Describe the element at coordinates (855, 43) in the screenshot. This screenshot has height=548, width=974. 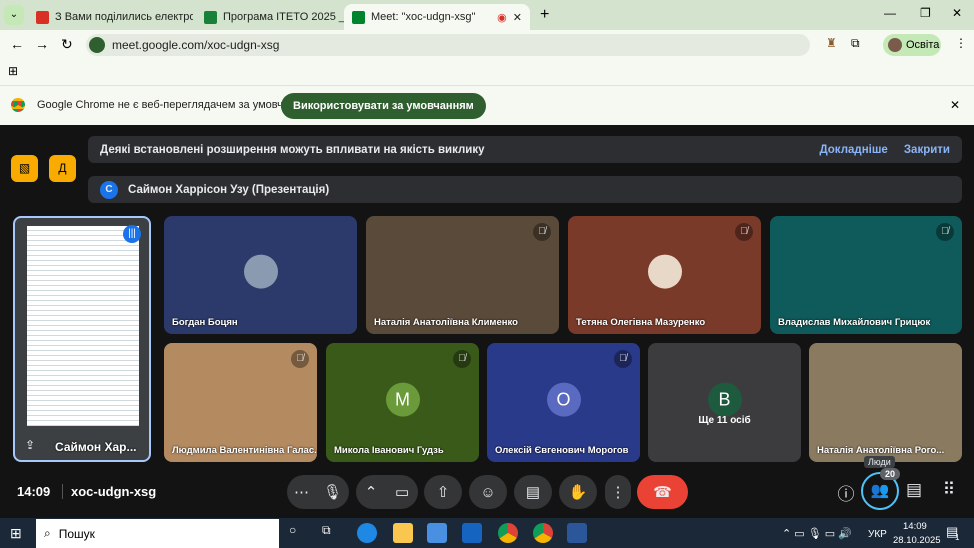
I see `extensions-puzzle-icon: ⧉` at that location.